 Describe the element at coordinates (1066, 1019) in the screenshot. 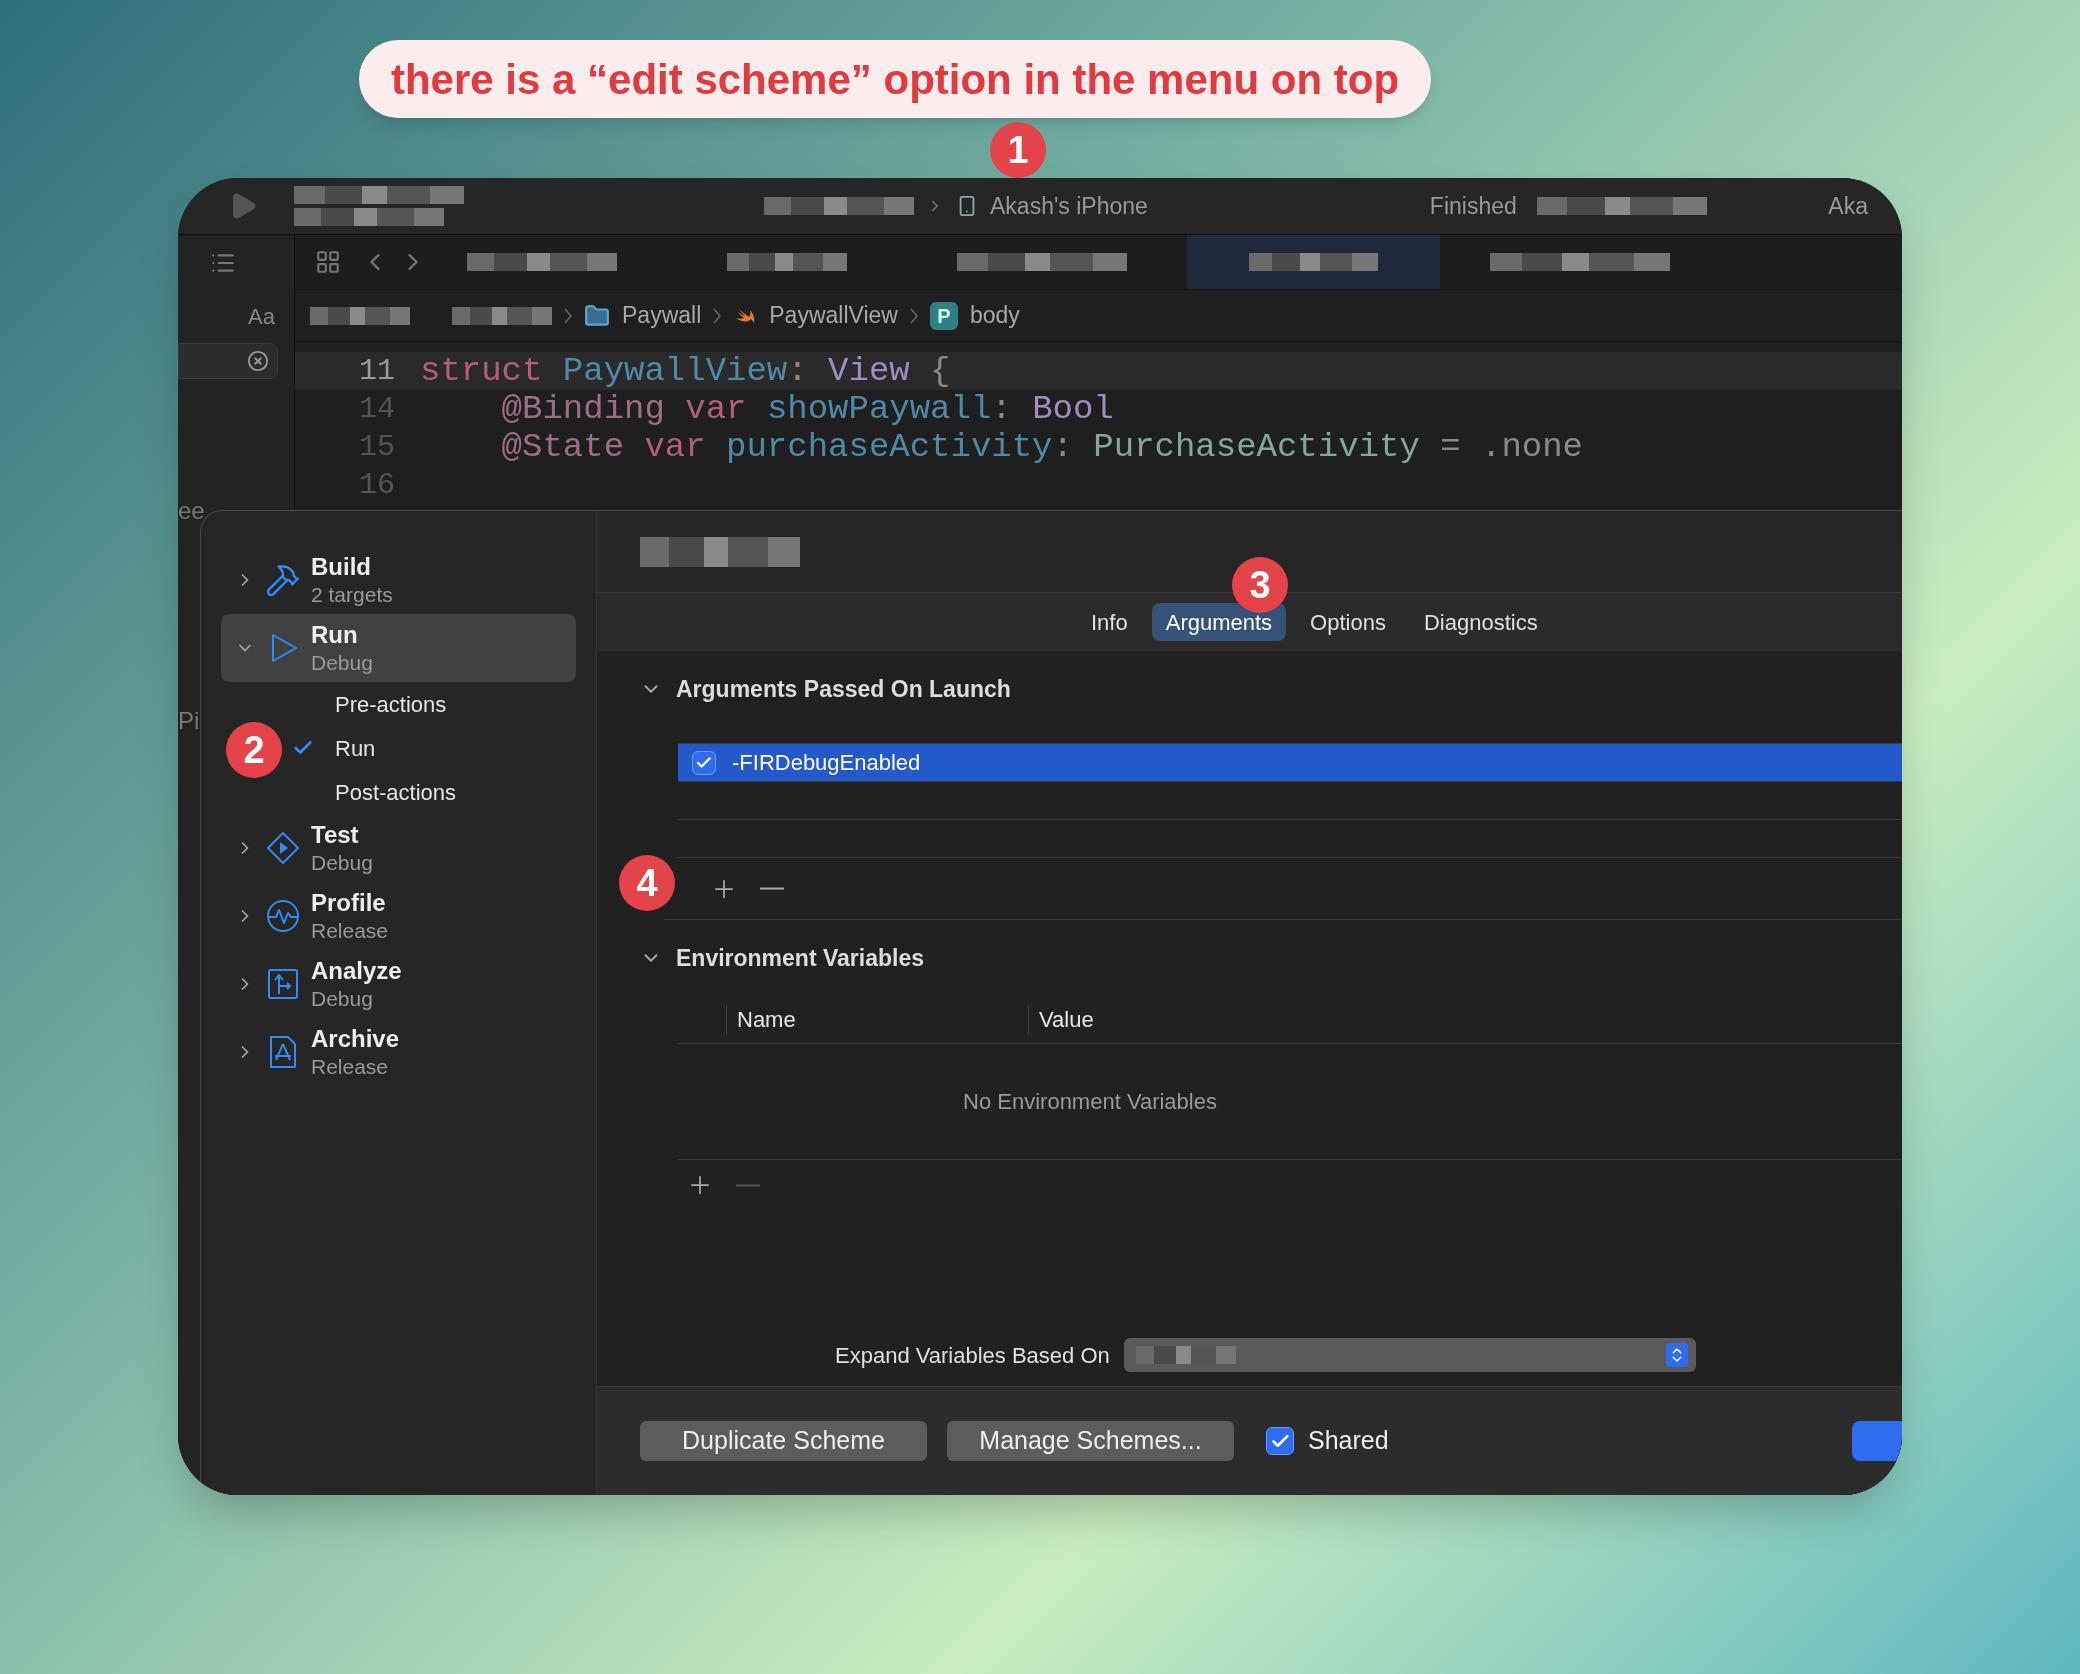

I see `column-header: Value` at that location.